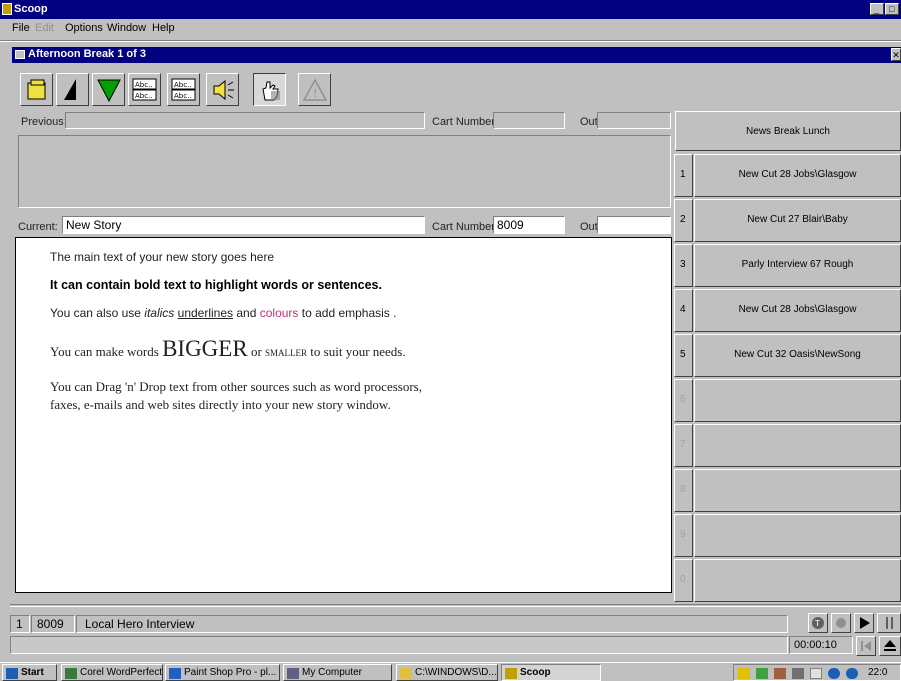  What do you see at coordinates (399, 645) in the screenshot?
I see `player-progress-bar` at bounding box center [399, 645].